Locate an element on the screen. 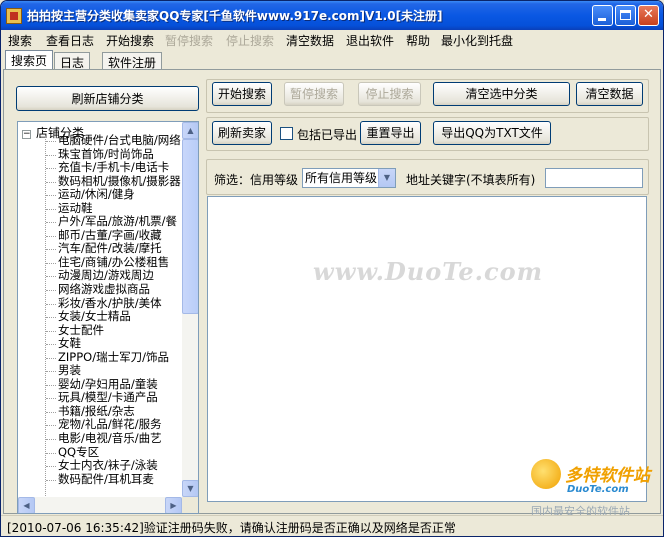 This screenshot has width=664, height=537. brand-mascot-icon is located at coordinates (546, 474).